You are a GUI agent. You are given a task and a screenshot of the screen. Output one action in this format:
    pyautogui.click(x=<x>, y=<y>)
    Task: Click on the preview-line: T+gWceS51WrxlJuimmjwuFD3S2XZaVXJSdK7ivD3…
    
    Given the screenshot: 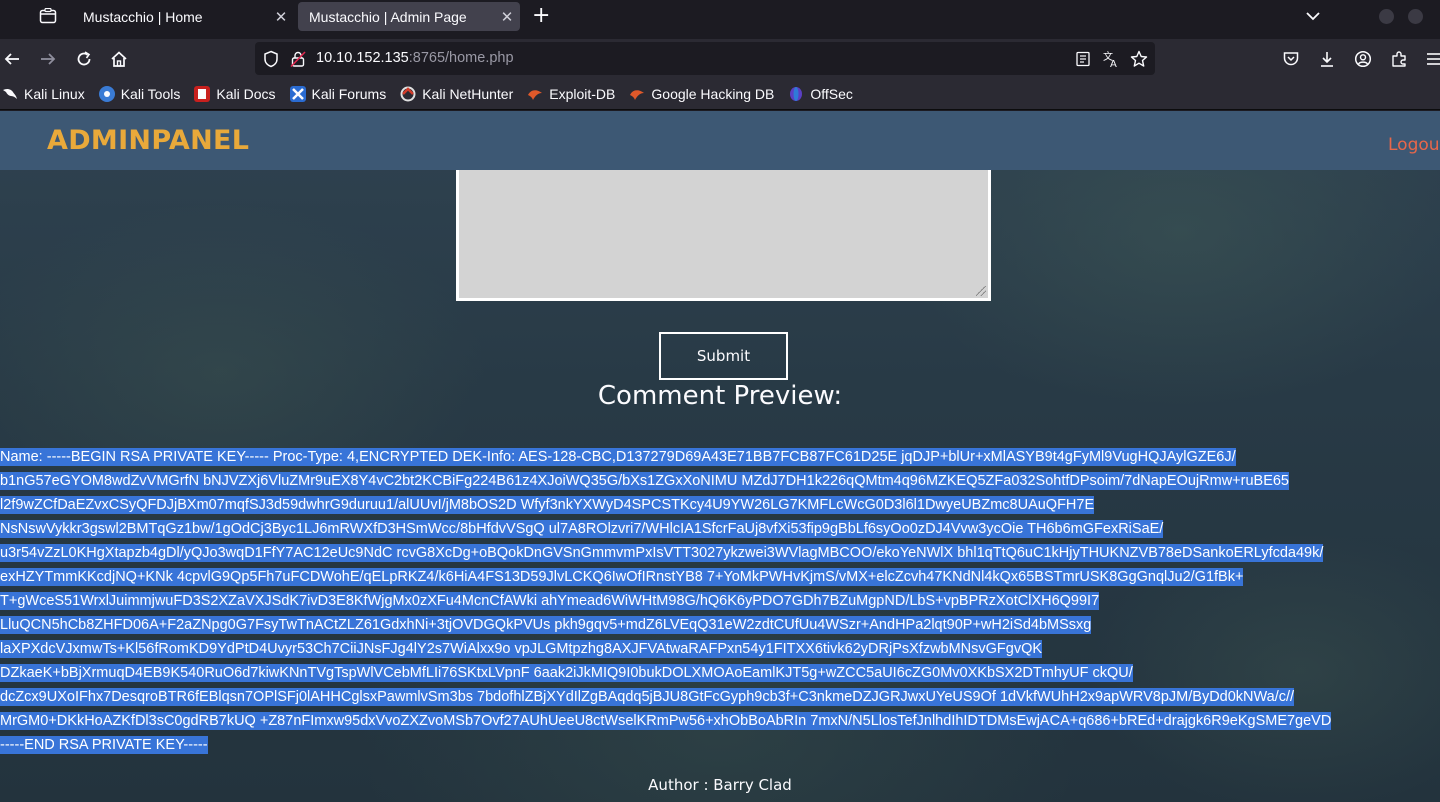 What is the action you would take?
    pyautogui.click(x=550, y=601)
    